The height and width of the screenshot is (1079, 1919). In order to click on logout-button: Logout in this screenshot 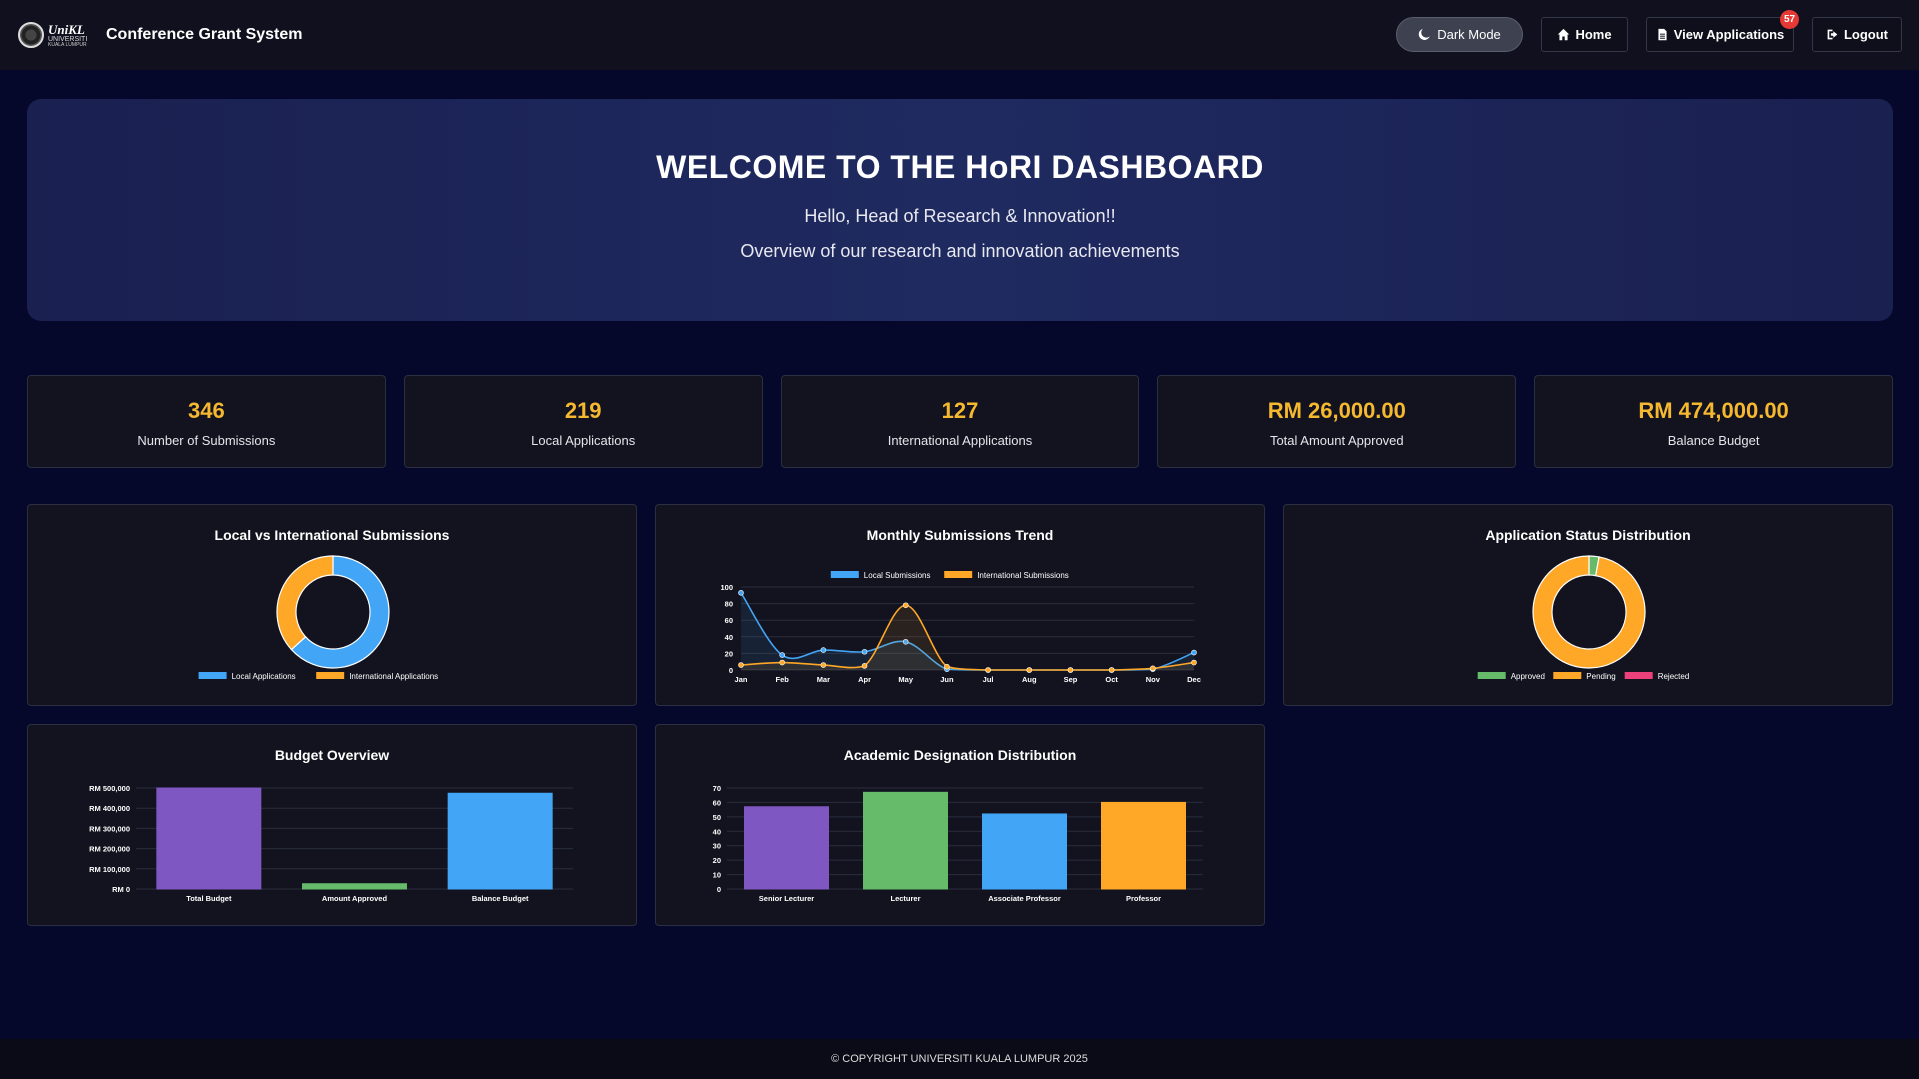, I will do `click(1857, 34)`.